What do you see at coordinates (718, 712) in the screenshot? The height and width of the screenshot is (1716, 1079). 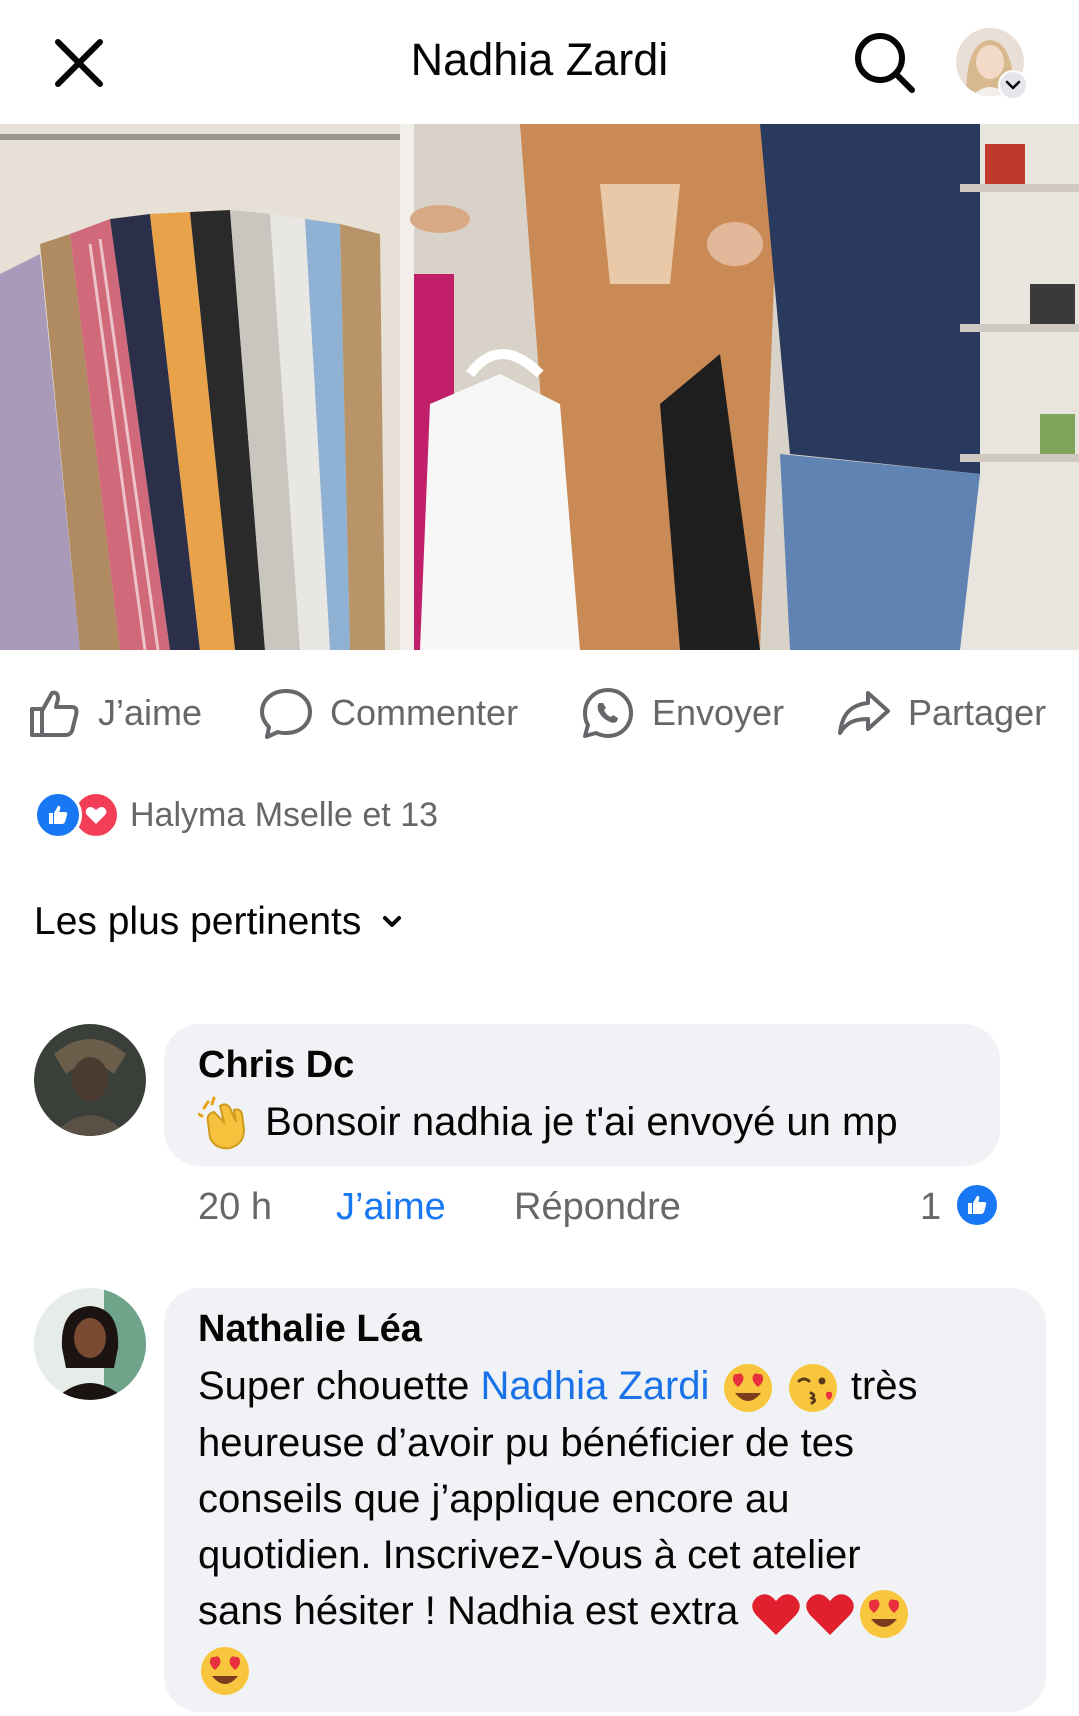 I see `send-label: Envoyer` at bounding box center [718, 712].